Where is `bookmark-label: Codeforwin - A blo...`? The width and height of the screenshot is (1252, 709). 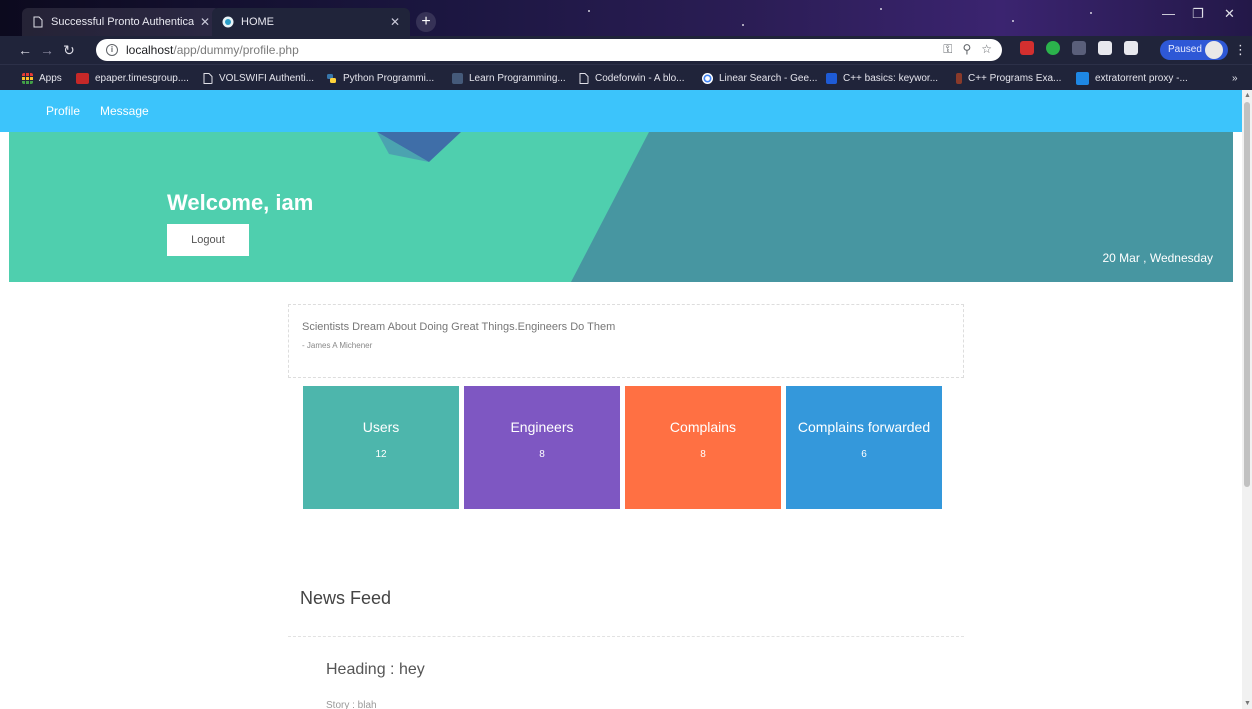
bookmark-label: Codeforwin - A blo... is located at coordinates (640, 78).